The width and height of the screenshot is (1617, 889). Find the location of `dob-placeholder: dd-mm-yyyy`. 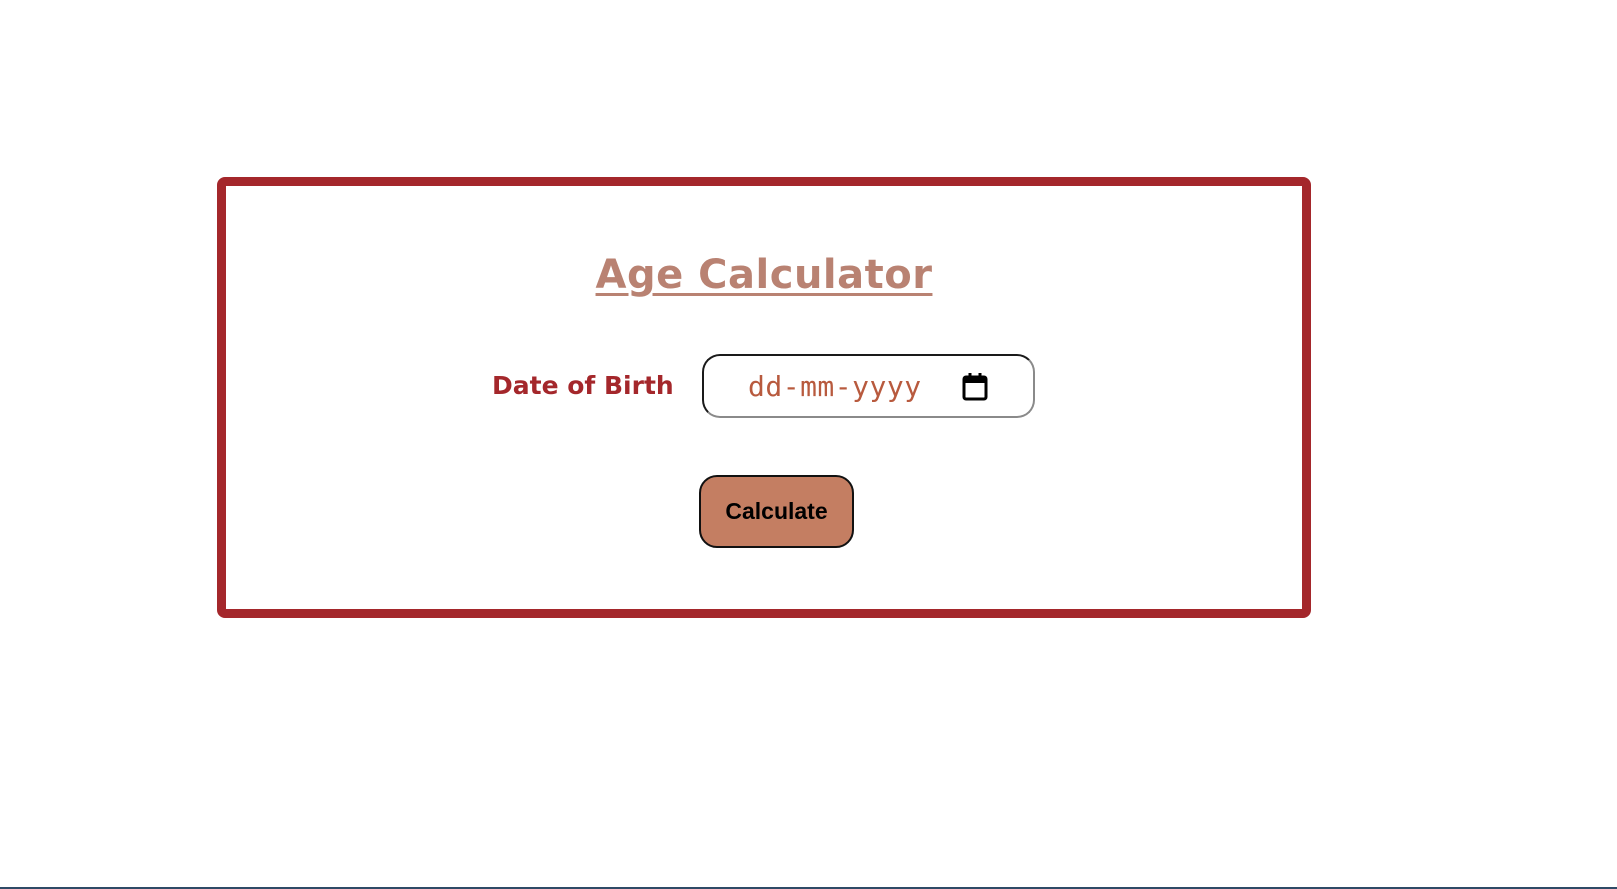

dob-placeholder: dd-mm-yyyy is located at coordinates (835, 386).